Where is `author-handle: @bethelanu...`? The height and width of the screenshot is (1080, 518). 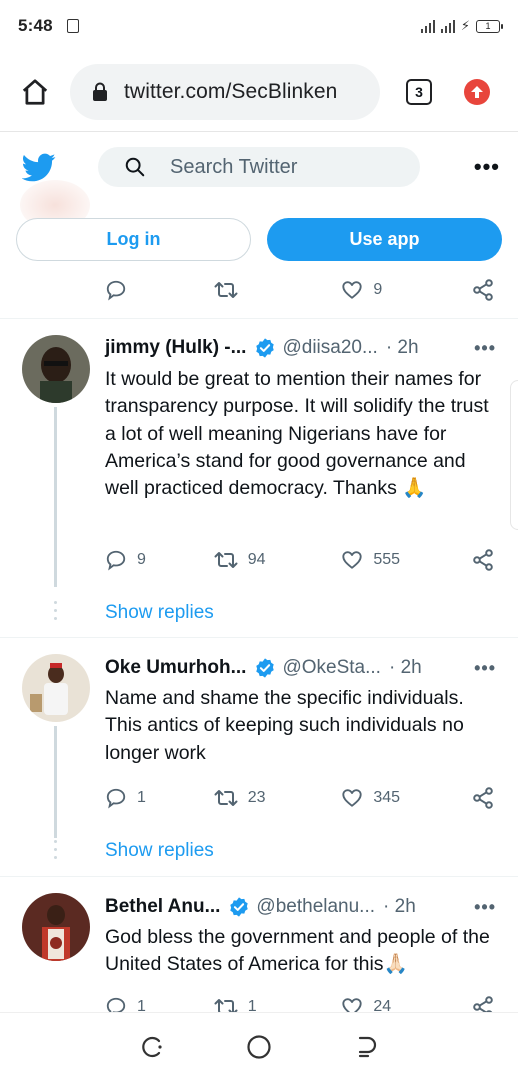 author-handle: @bethelanu... is located at coordinates (315, 907).